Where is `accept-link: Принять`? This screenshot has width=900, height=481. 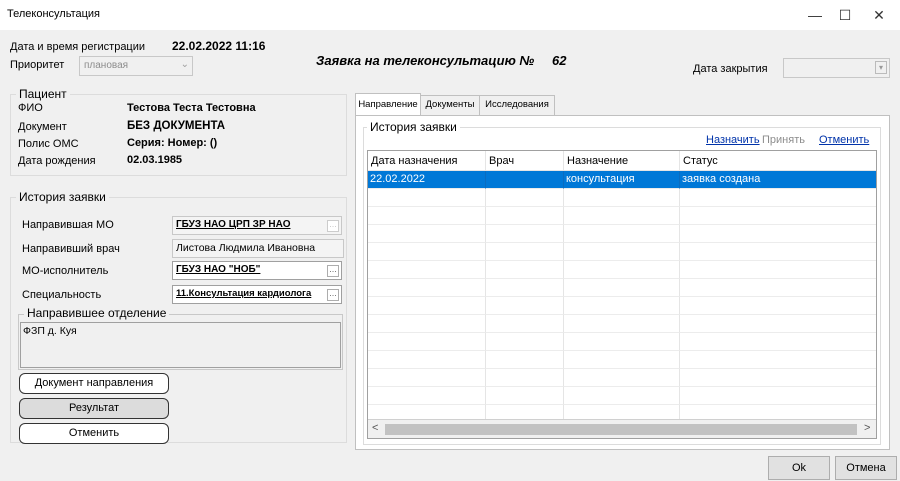 accept-link: Принять is located at coordinates (783, 140).